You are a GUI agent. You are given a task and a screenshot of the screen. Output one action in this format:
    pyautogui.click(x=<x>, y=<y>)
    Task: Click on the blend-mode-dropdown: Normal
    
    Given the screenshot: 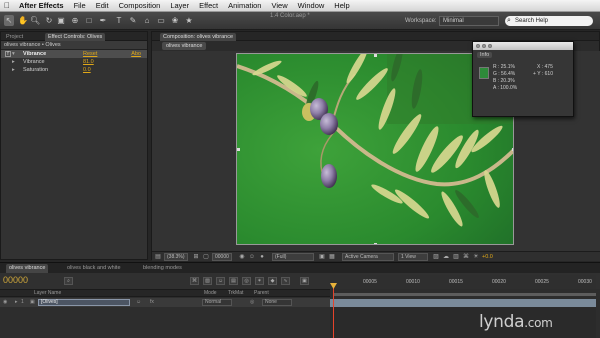 What is the action you would take?
    pyautogui.click(x=217, y=302)
    